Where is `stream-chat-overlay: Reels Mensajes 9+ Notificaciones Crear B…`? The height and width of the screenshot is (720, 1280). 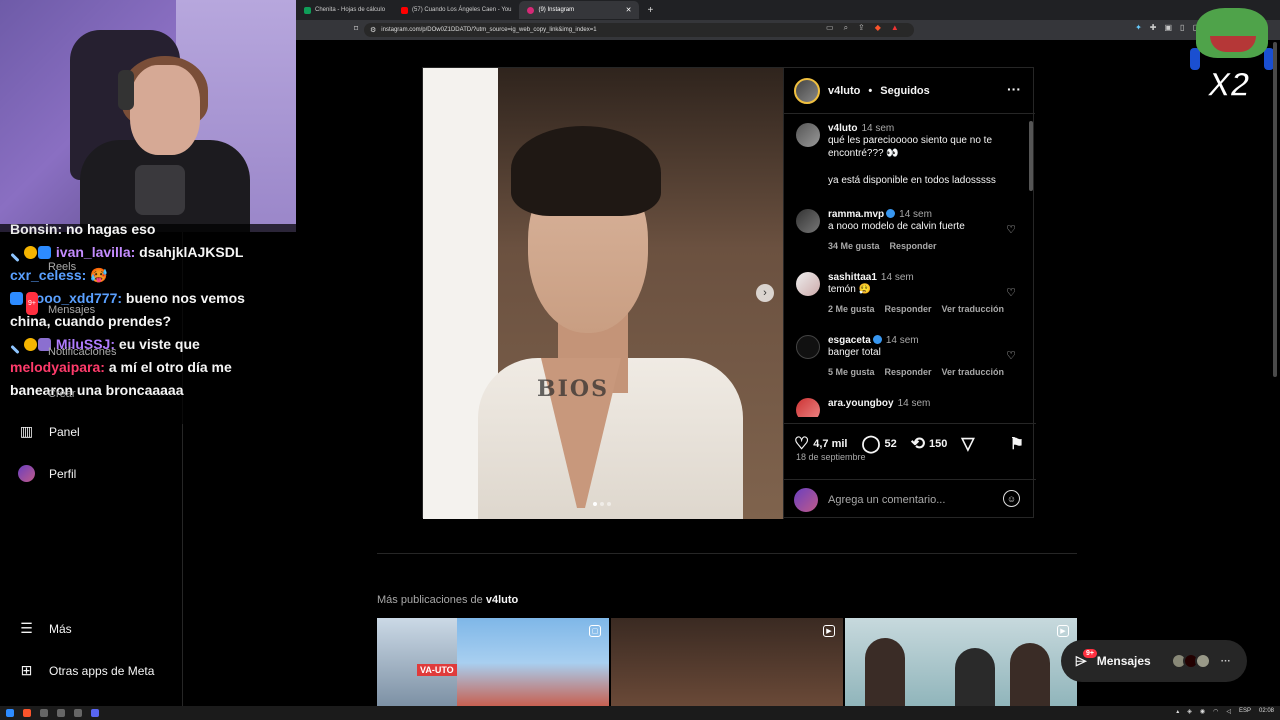 stream-chat-overlay: Reels Mensajes 9+ Notificaciones Crear B… is located at coordinates (148, 322).